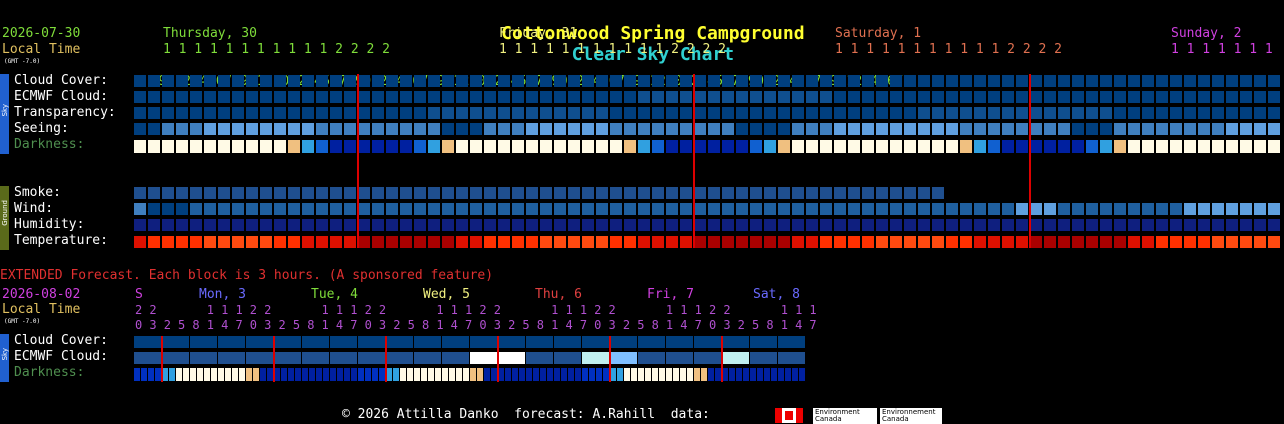  I want to click on environment-canada-text: Environment Canada, so click(845, 416).